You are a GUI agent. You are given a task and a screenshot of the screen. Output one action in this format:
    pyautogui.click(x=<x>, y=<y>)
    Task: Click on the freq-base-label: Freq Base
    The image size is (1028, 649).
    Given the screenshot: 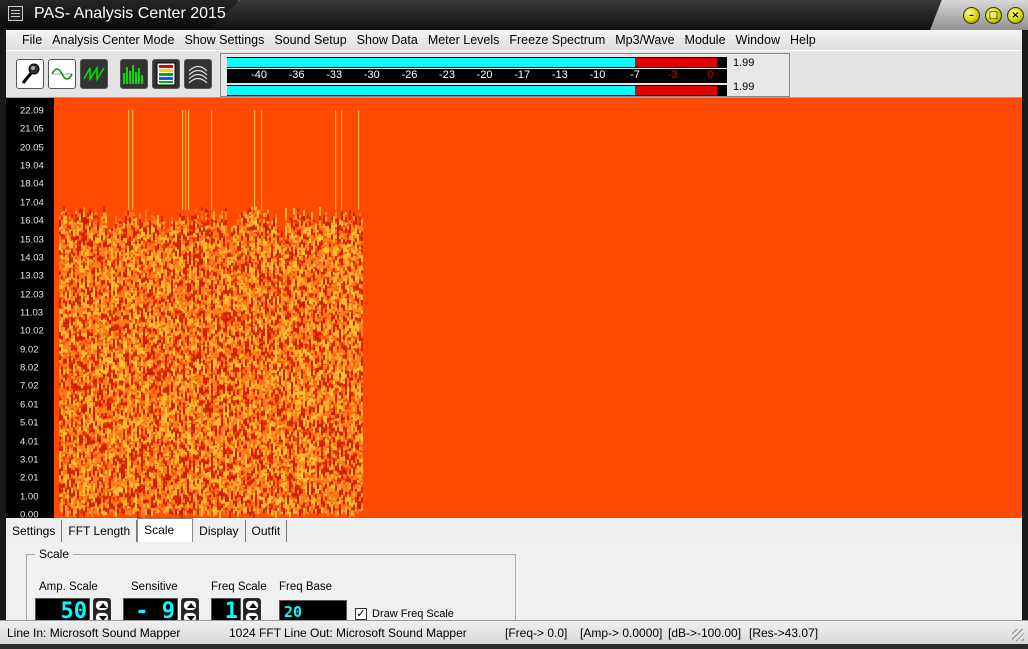 What is the action you would take?
    pyautogui.click(x=306, y=587)
    